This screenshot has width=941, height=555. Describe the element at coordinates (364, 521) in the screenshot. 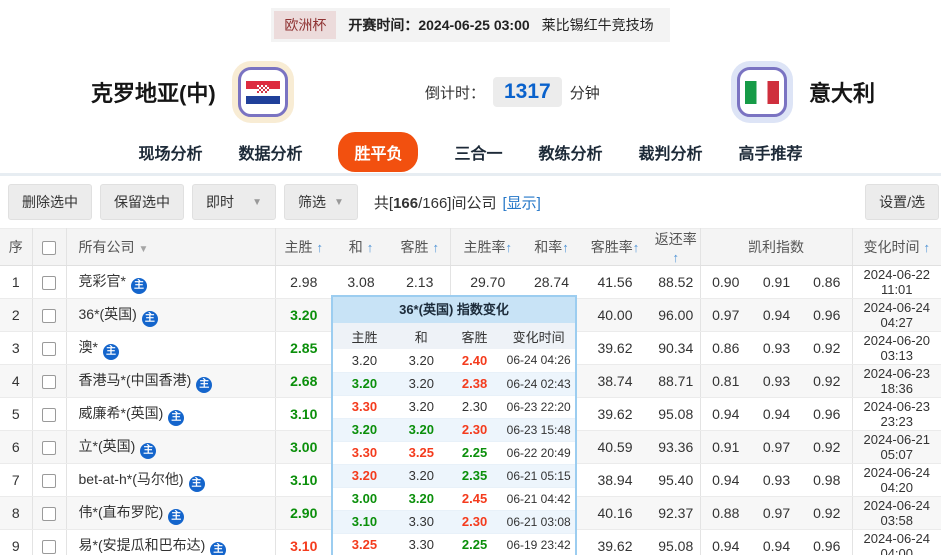

I see `popup-home-odds: 3.10` at that location.